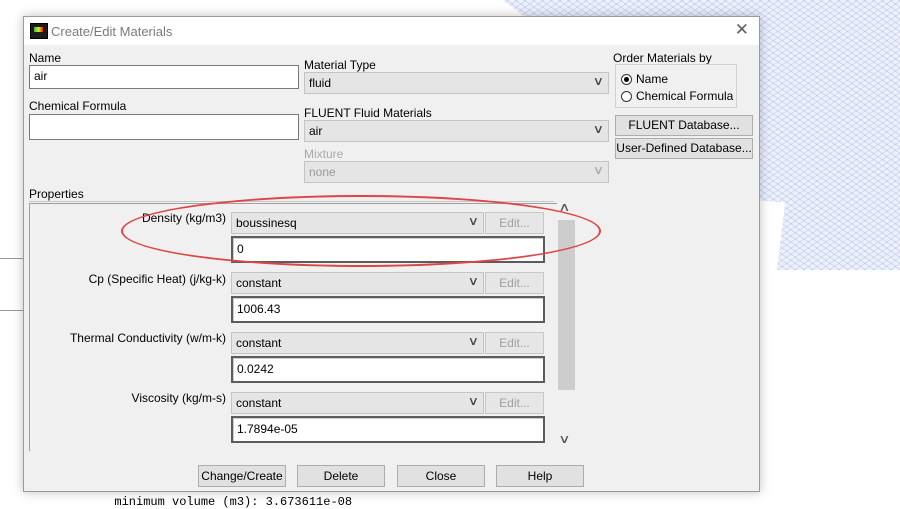  I want to click on cp-method-dropdown: constant ∨, so click(357, 283).